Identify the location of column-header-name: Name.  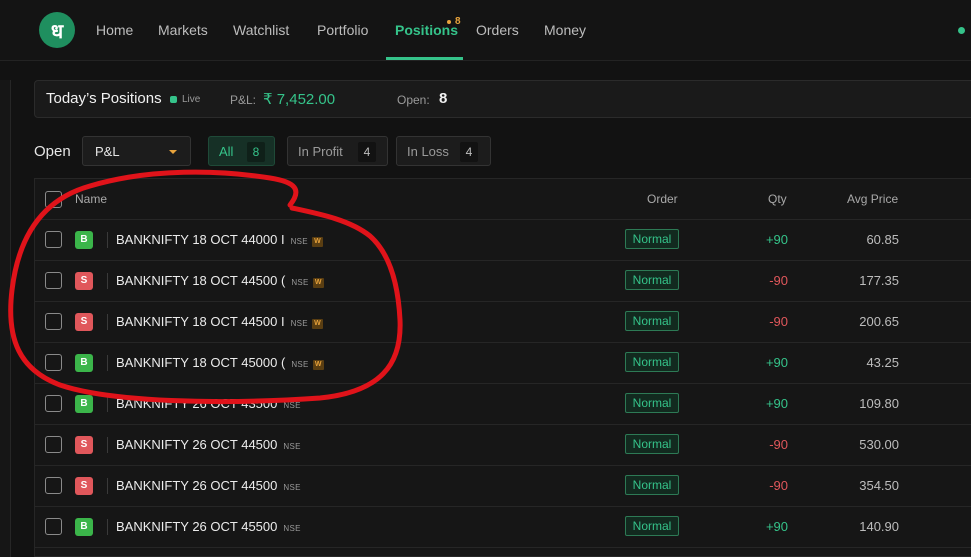
(91, 199).